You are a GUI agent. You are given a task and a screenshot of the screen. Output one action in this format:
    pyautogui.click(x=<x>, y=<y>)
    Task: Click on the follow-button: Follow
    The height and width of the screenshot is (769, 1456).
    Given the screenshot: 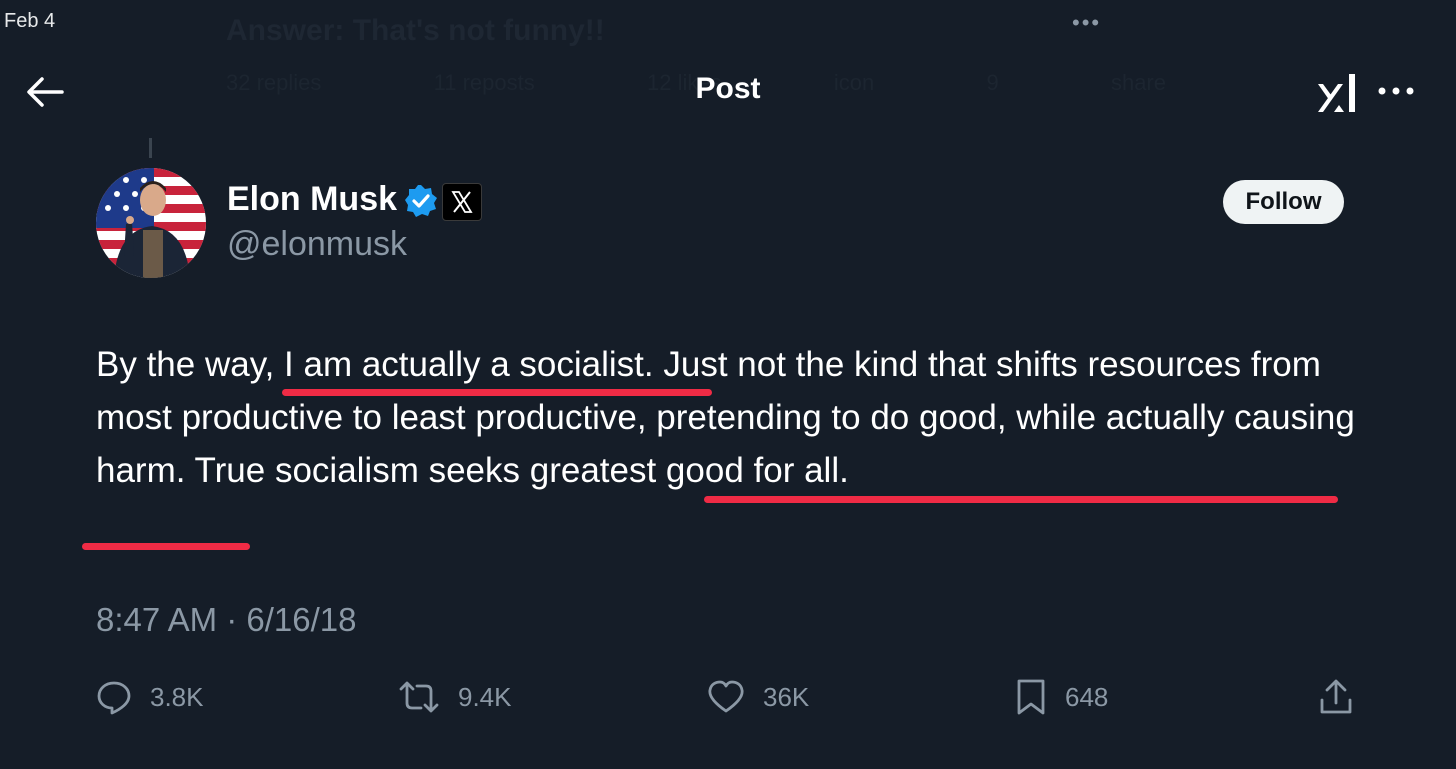 What is the action you would take?
    pyautogui.click(x=1283, y=202)
    